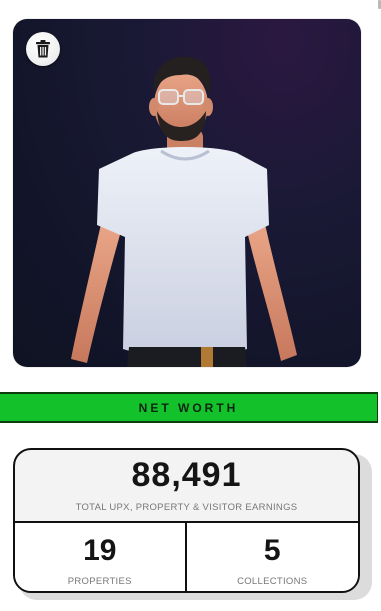 The height and width of the screenshot is (611, 381). What do you see at coordinates (186, 475) in the screenshot?
I see `total-earnings-value: 88,491` at bounding box center [186, 475].